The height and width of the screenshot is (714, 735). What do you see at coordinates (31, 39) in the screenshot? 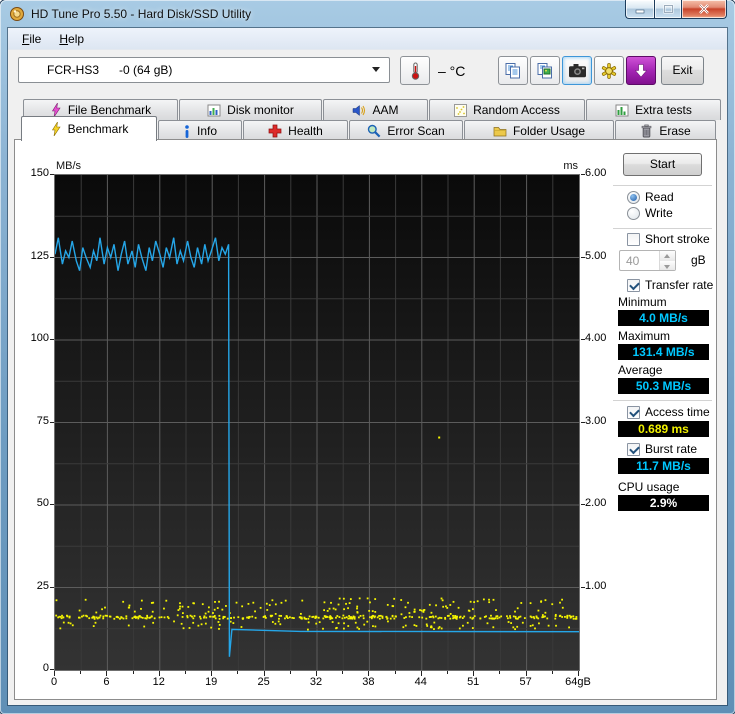
I see `menu-file: File` at bounding box center [31, 39].